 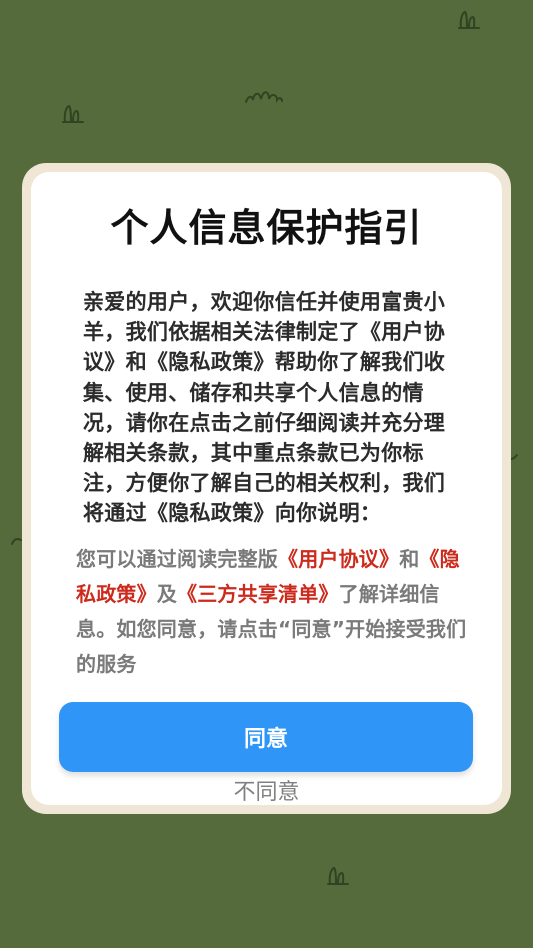 I want to click on third-party-sharing-list-link: 《三方共享清单》, so click(x=258, y=594).